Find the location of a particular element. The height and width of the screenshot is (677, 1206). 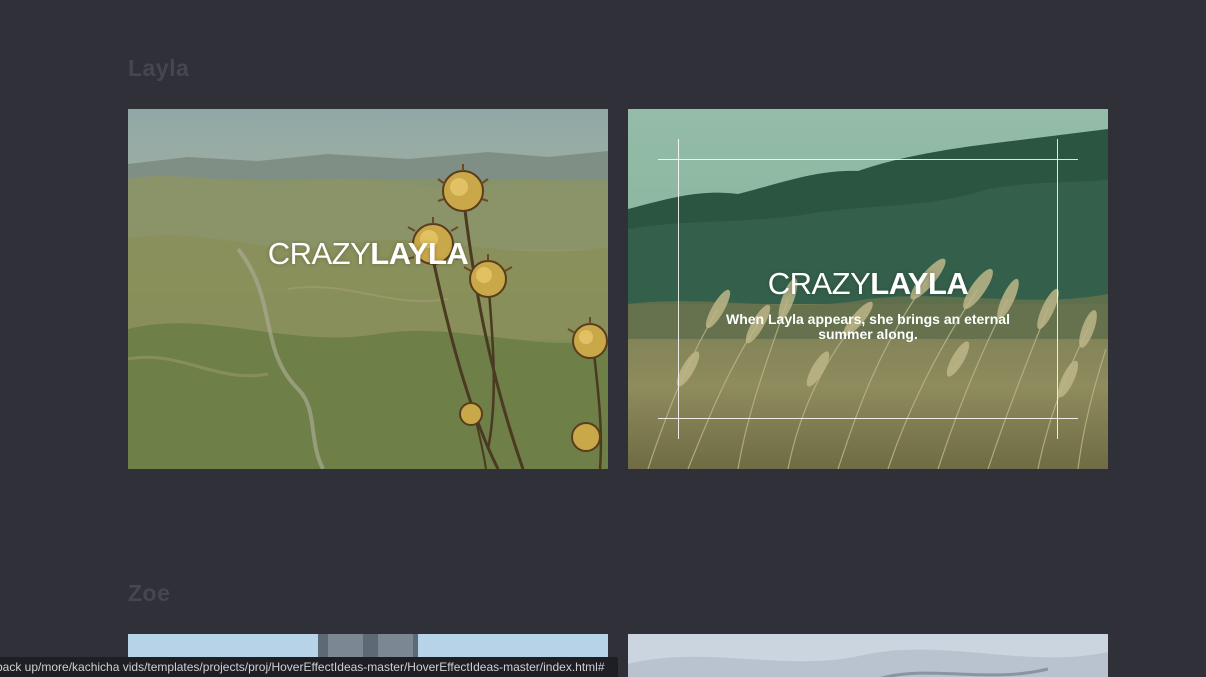

section-title-zoe: Zoe is located at coordinates (149, 593).